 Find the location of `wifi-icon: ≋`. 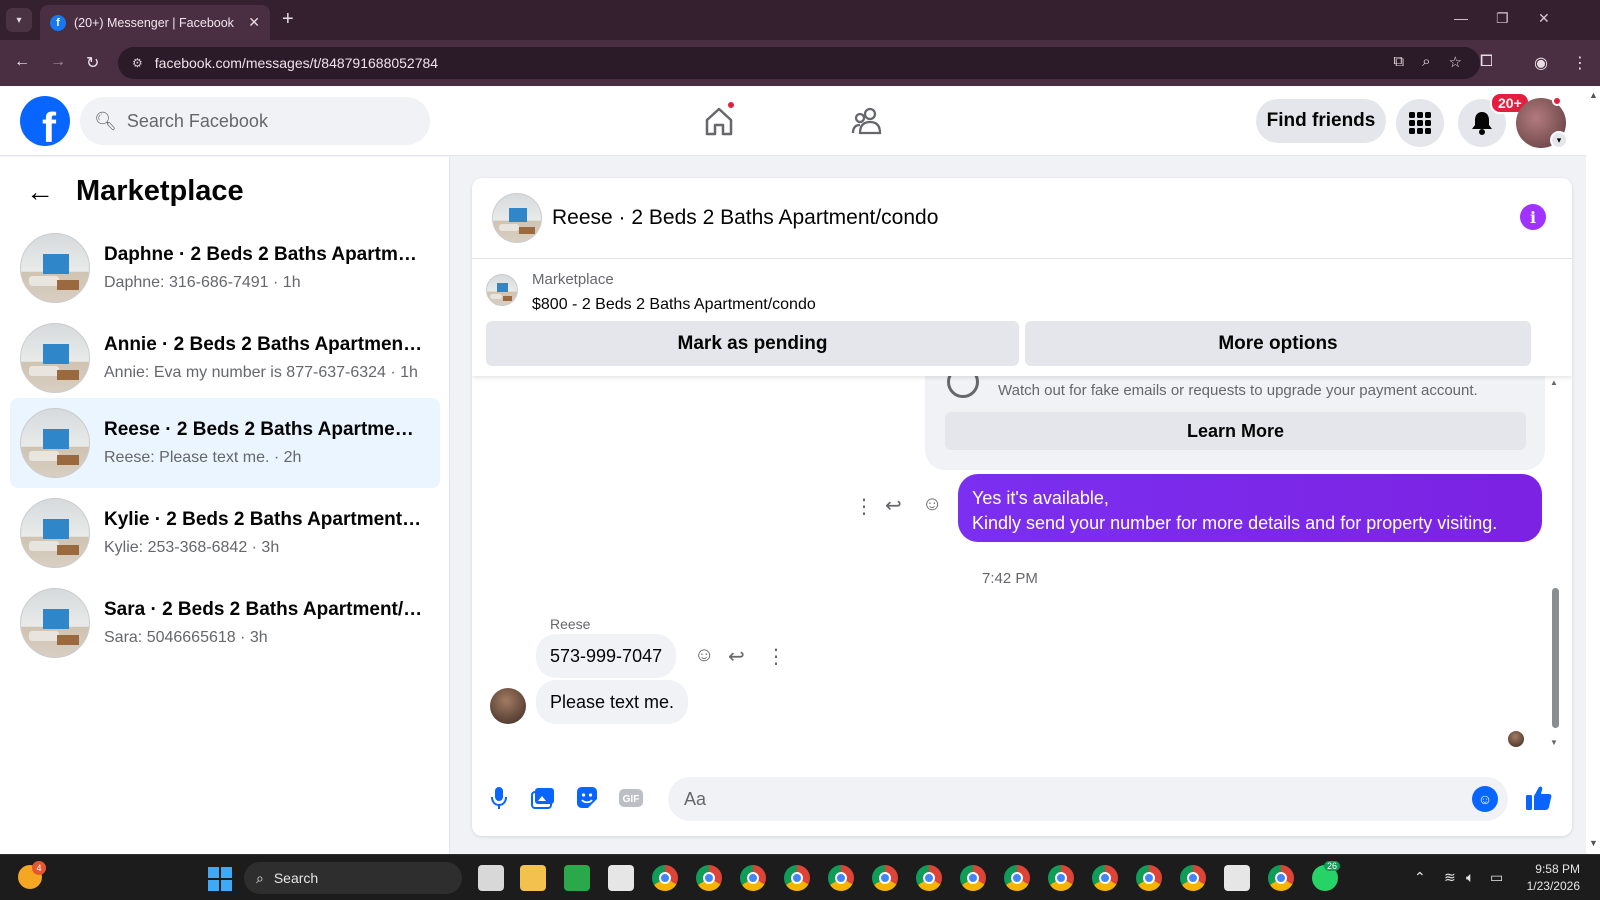

wifi-icon: ≋ is located at coordinates (1450, 877).